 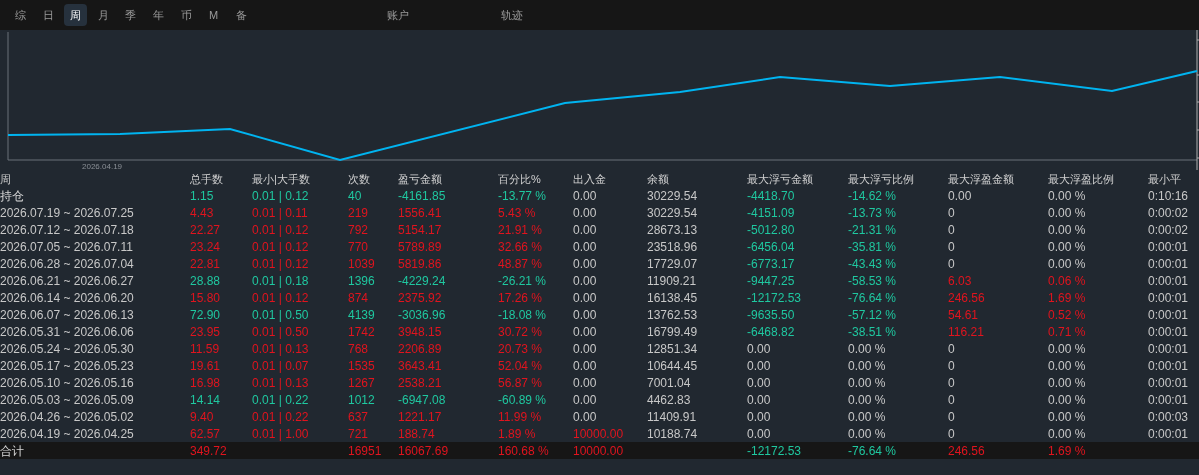 What do you see at coordinates (358, 246) in the screenshot?
I see `table-cell: 770` at bounding box center [358, 246].